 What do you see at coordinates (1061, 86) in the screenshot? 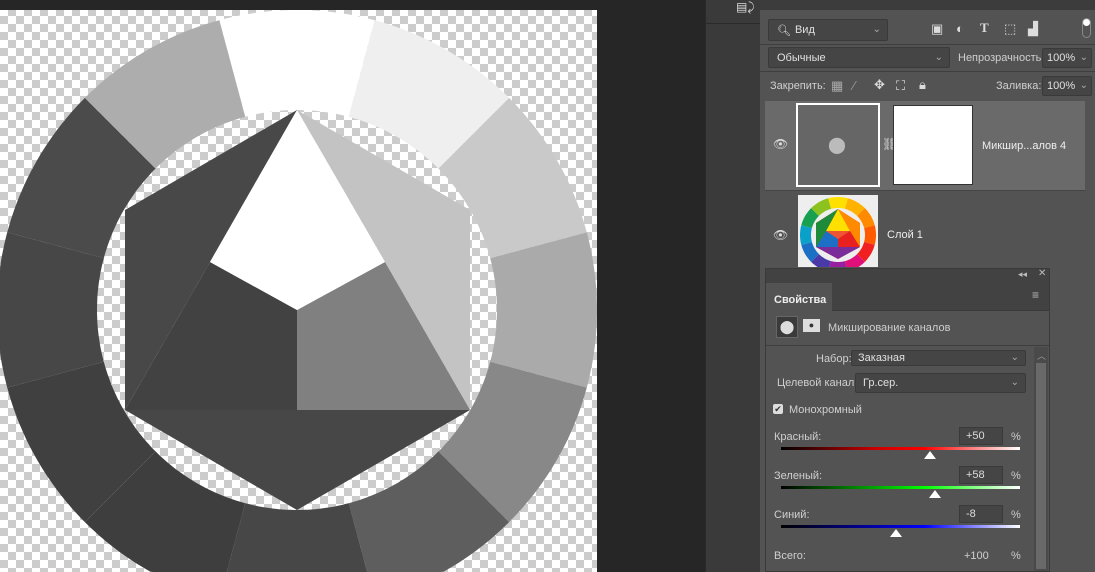
I see `fill-value: 100%` at bounding box center [1061, 86].